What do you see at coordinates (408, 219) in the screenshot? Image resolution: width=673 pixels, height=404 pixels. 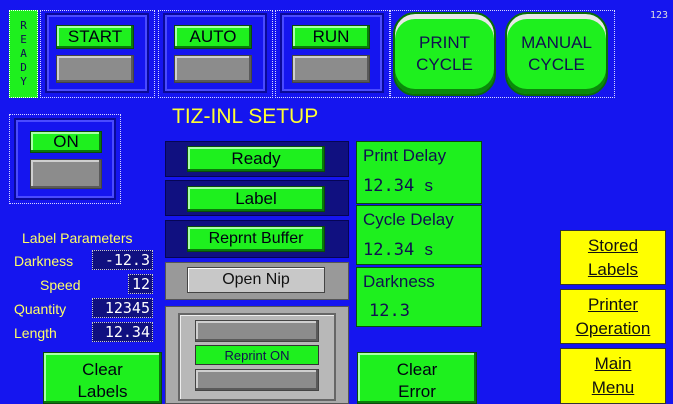 I see `cycle-delay-label: Cycle Delay` at bounding box center [408, 219].